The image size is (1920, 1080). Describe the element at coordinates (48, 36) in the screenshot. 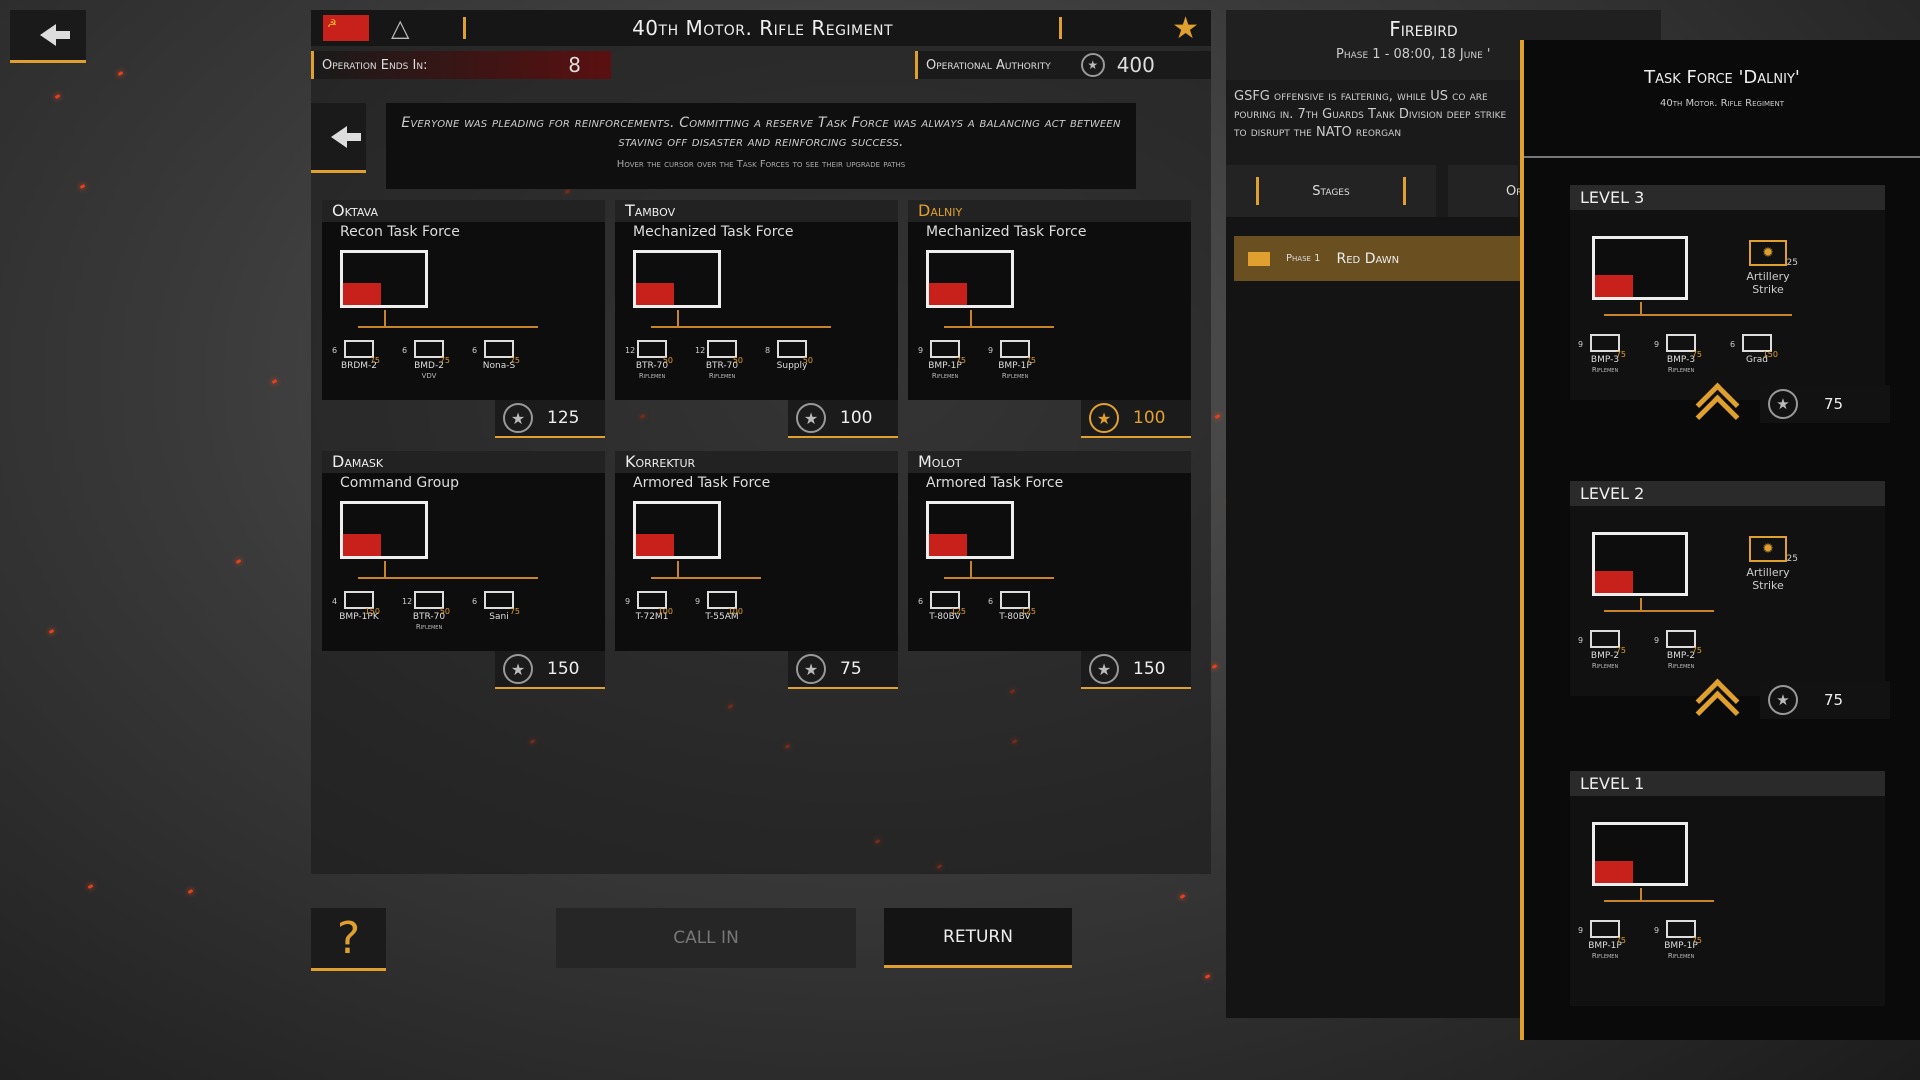

I see `back-button` at that location.